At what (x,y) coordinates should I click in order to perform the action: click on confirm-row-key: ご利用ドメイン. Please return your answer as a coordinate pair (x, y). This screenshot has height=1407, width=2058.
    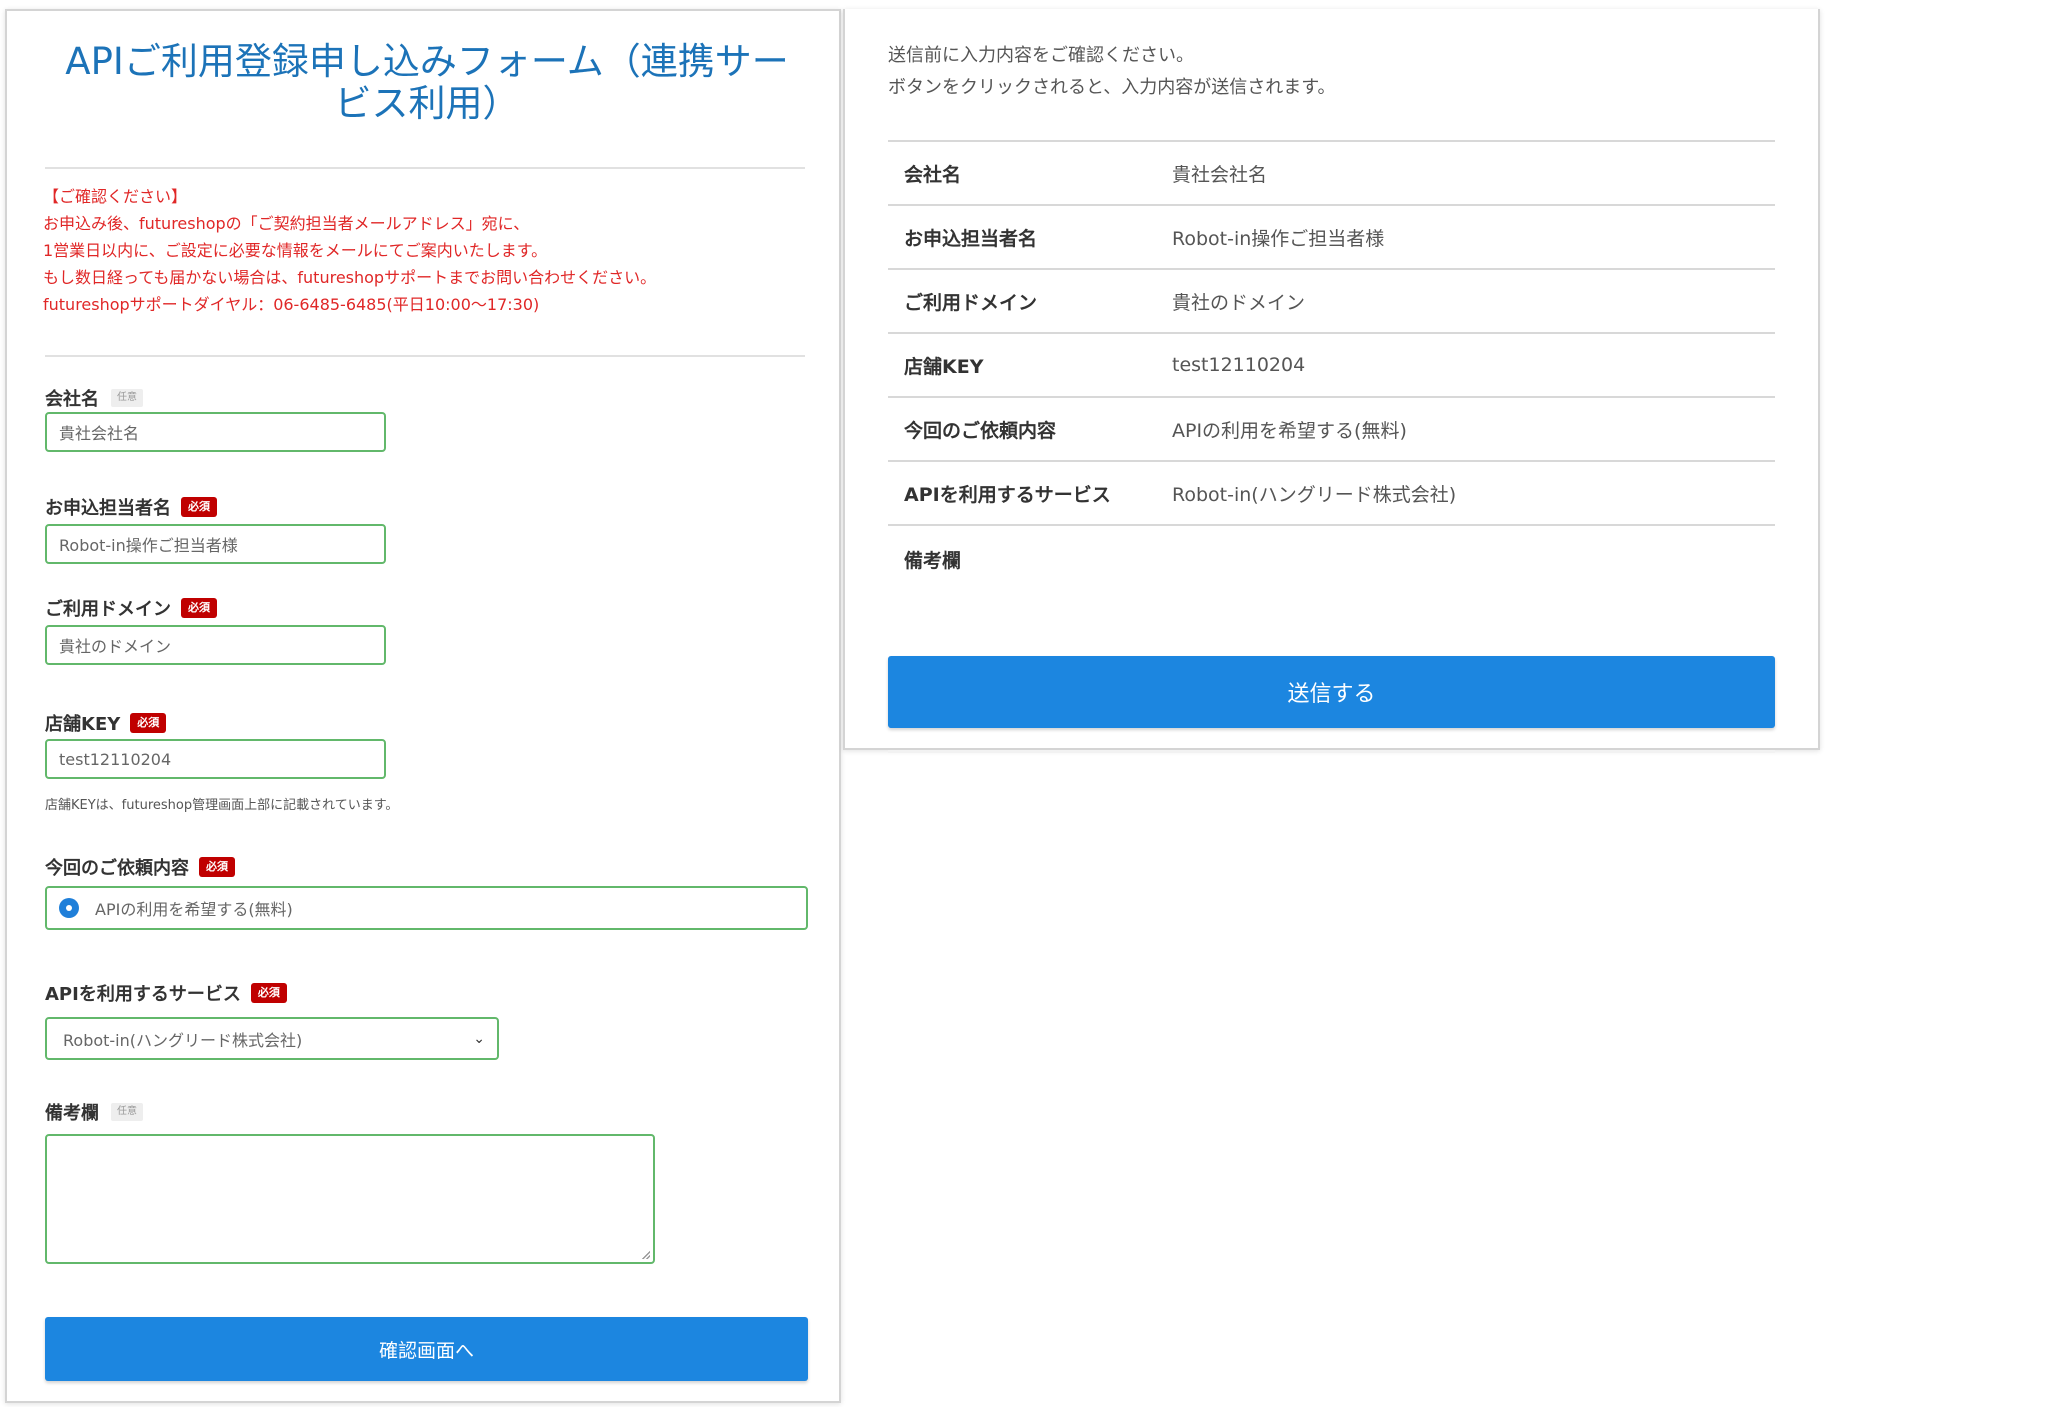
    Looking at the image, I should click on (971, 302).